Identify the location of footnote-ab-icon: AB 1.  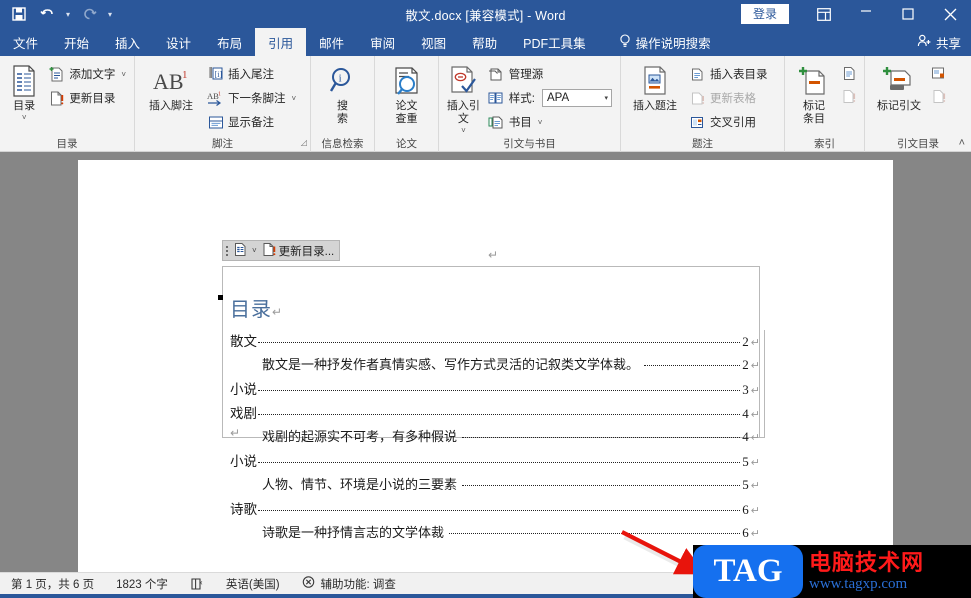
(171, 81).